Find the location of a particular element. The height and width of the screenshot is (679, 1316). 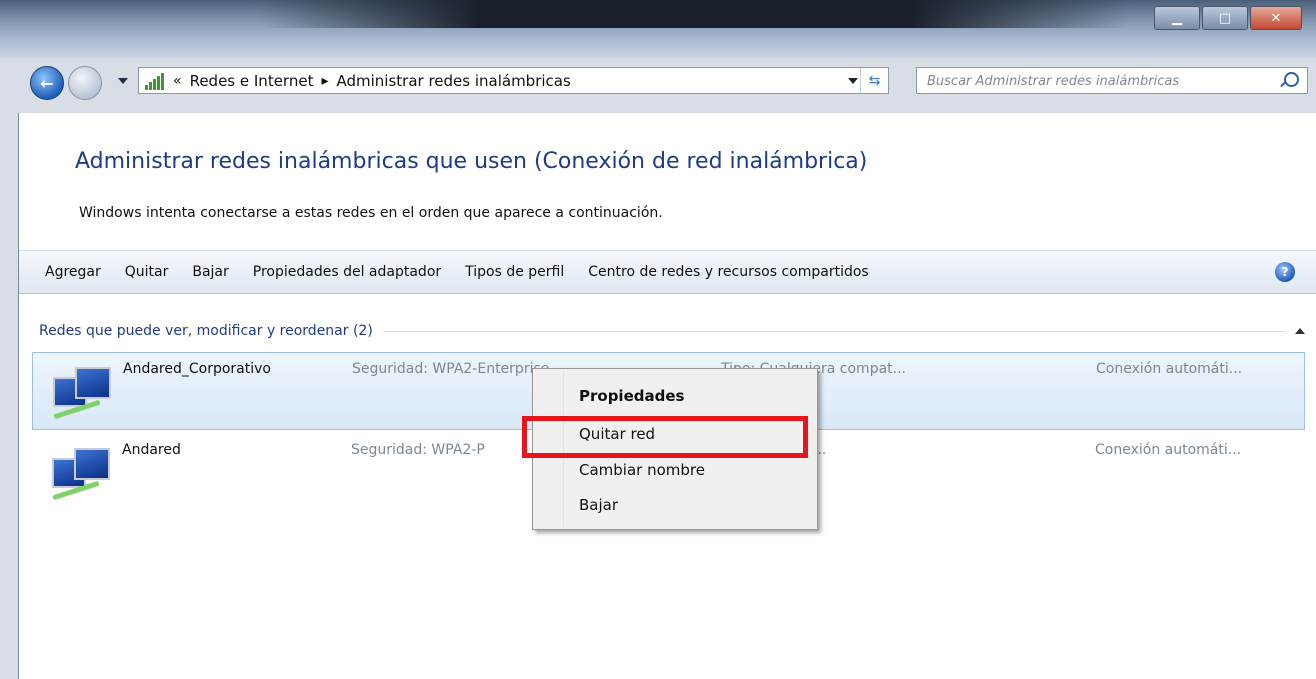

back-arrow-icon: ← is located at coordinates (47, 83).